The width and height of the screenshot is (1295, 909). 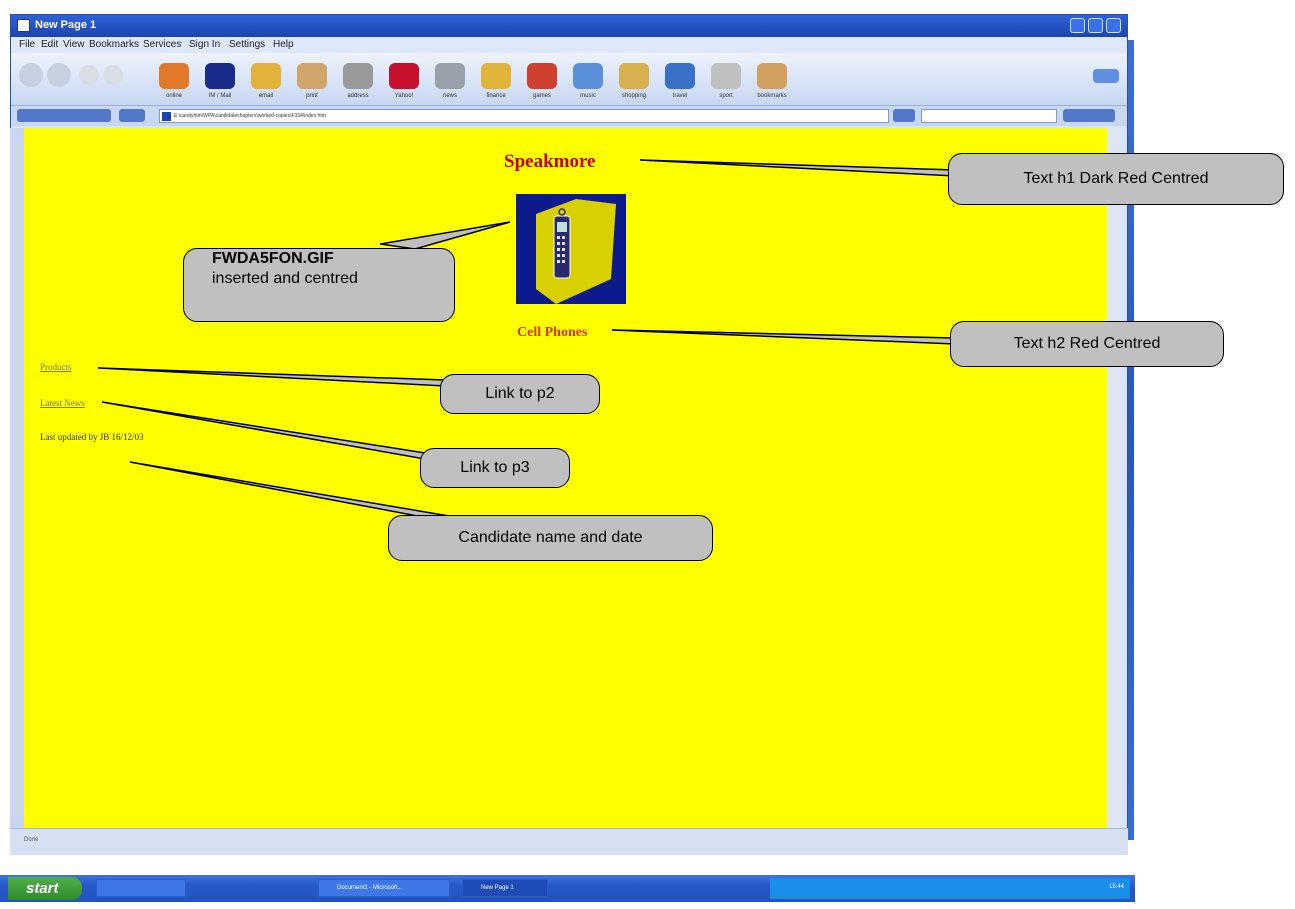 I want to click on callout-image-note: inserted and centred, so click(x=285, y=278).